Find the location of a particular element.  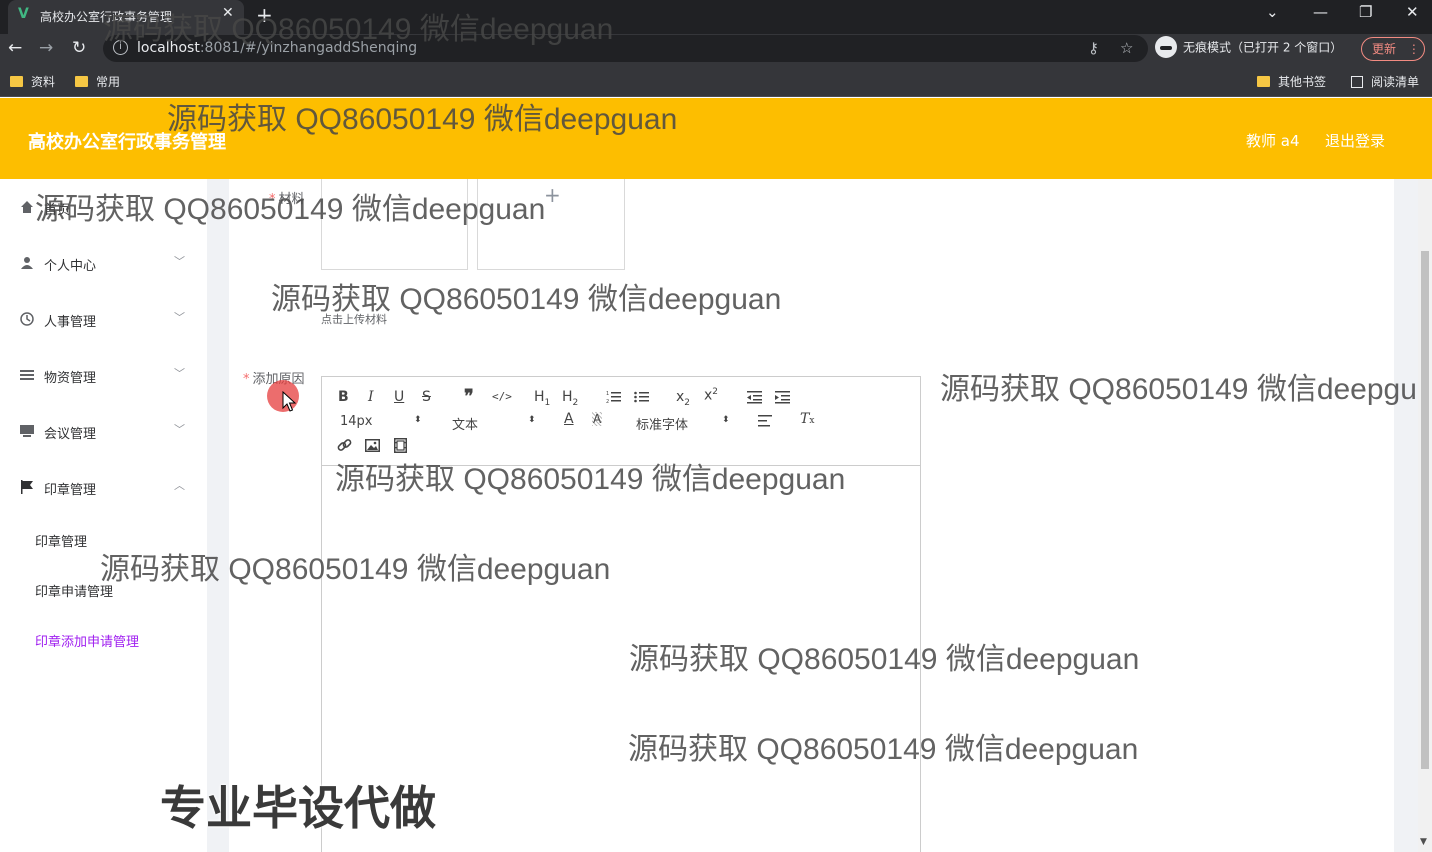

sidebar-item-materials: 物资管理 ﹀ is located at coordinates (105, 376).